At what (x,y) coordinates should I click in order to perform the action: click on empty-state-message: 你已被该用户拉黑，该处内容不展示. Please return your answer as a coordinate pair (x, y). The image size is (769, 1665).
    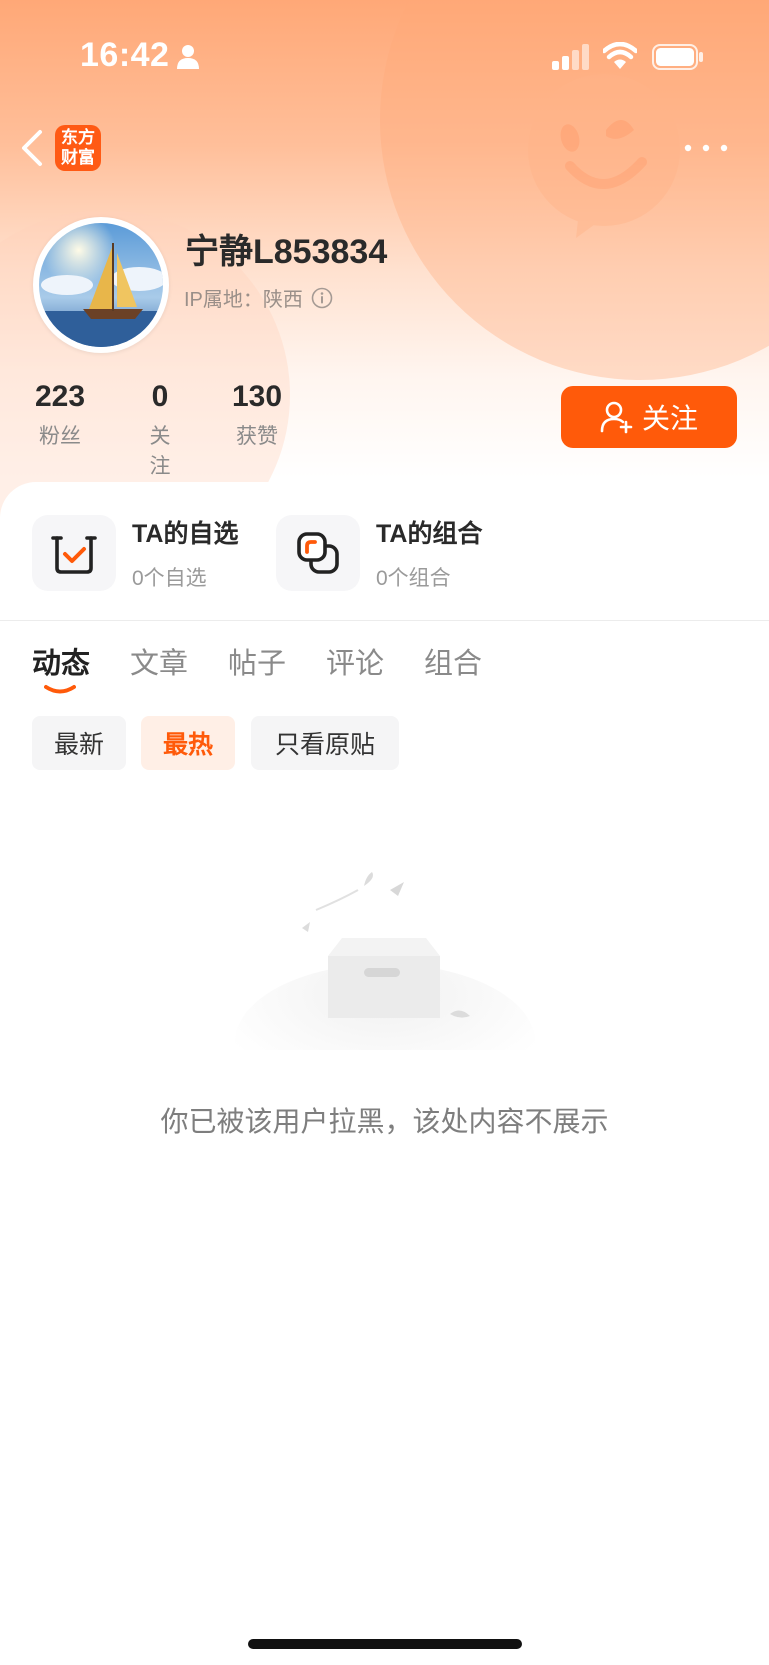
    Looking at the image, I should click on (384, 1121).